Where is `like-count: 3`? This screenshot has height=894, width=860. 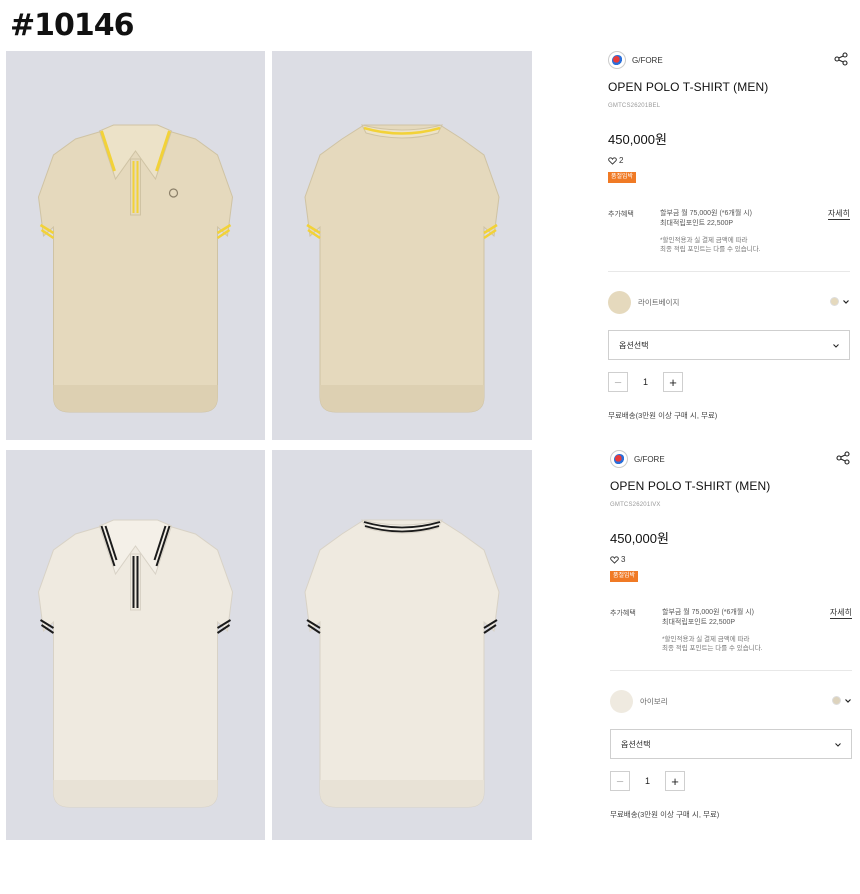 like-count: 3 is located at coordinates (731, 559).